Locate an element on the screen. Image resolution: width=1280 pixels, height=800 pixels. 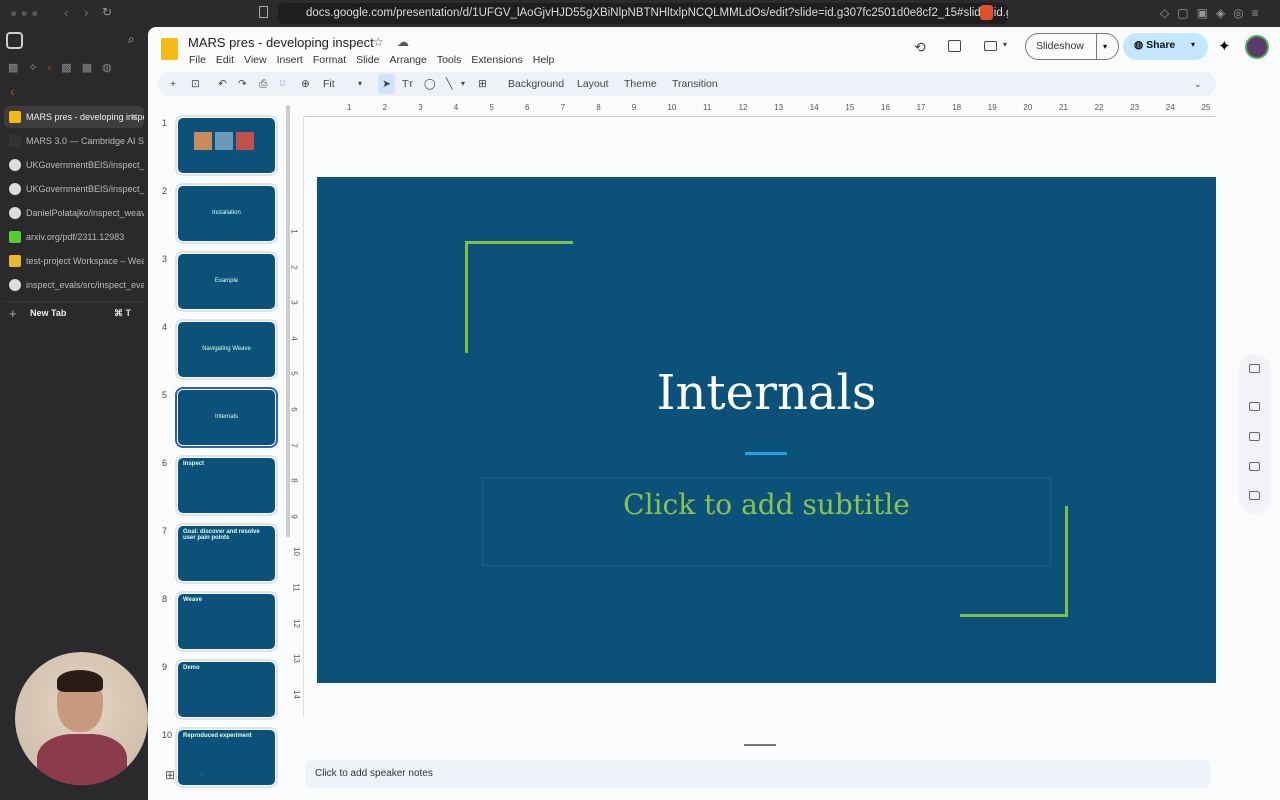
pinned-tab-icon: ‹ is located at coordinates (12, 91).